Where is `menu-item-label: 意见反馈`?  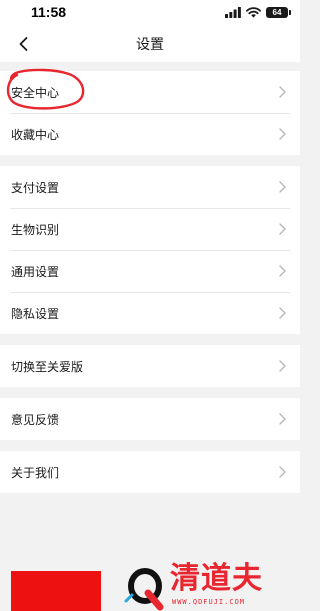 menu-item-label: 意见反馈 is located at coordinates (35, 419).